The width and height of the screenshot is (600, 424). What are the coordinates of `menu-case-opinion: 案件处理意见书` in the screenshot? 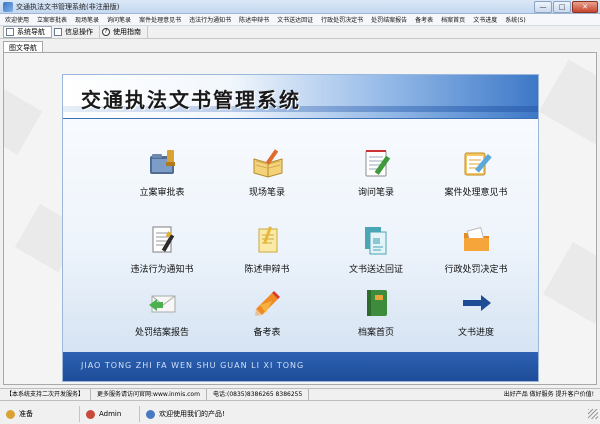 It's located at (160, 19).